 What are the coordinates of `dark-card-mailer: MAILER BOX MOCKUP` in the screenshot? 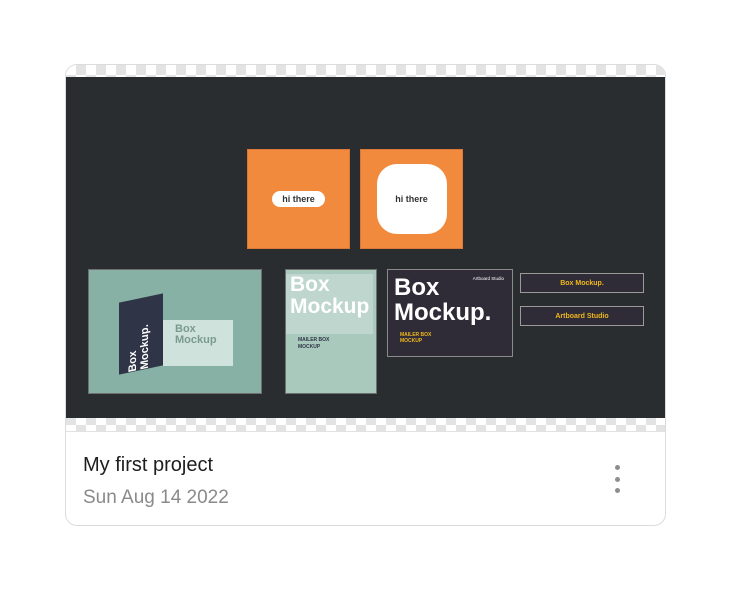 It's located at (415, 338).